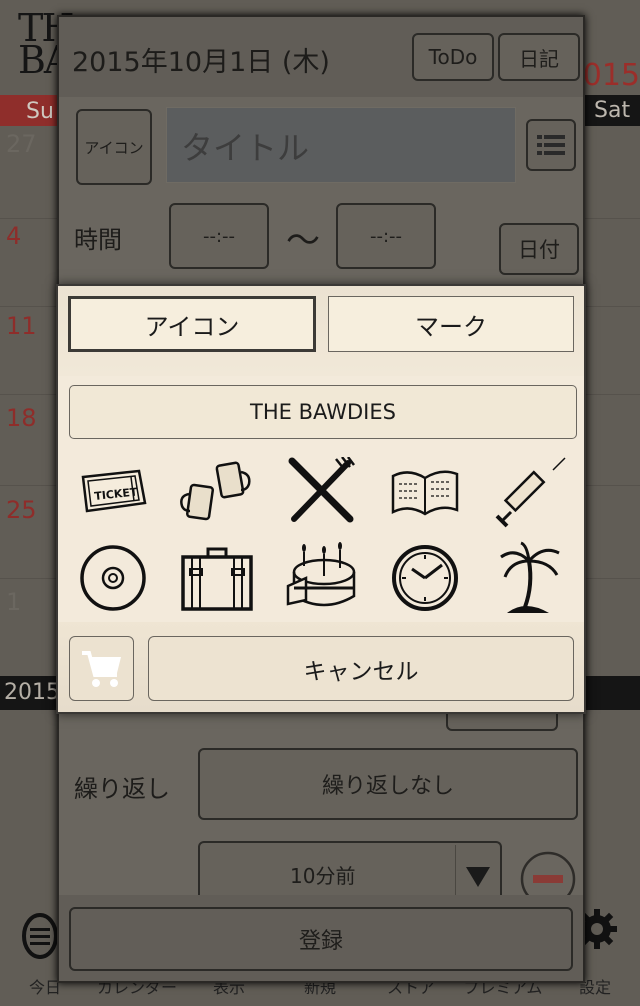  I want to click on cake-icon, so click(321, 574).